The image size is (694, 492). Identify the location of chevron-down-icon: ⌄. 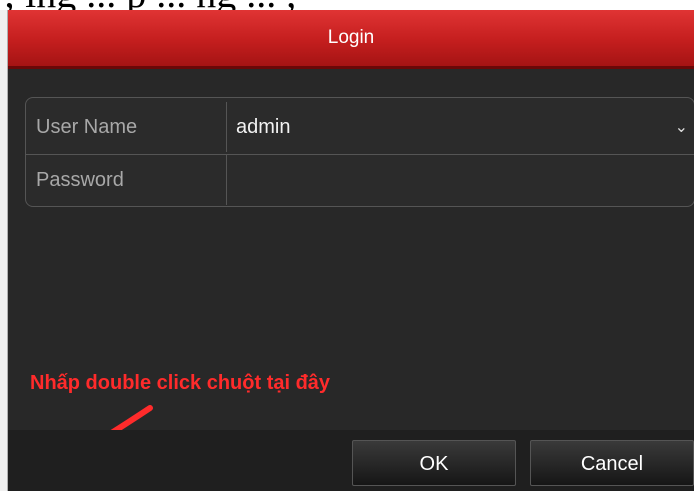
(681, 127).